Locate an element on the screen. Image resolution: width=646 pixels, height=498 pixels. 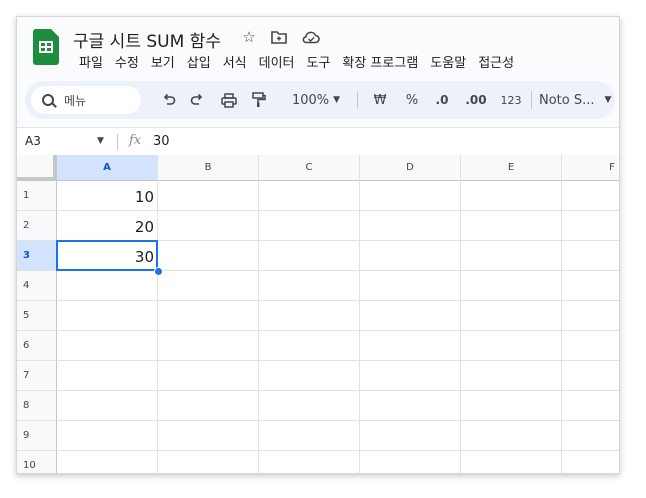
cell-a8 is located at coordinates (107, 406).